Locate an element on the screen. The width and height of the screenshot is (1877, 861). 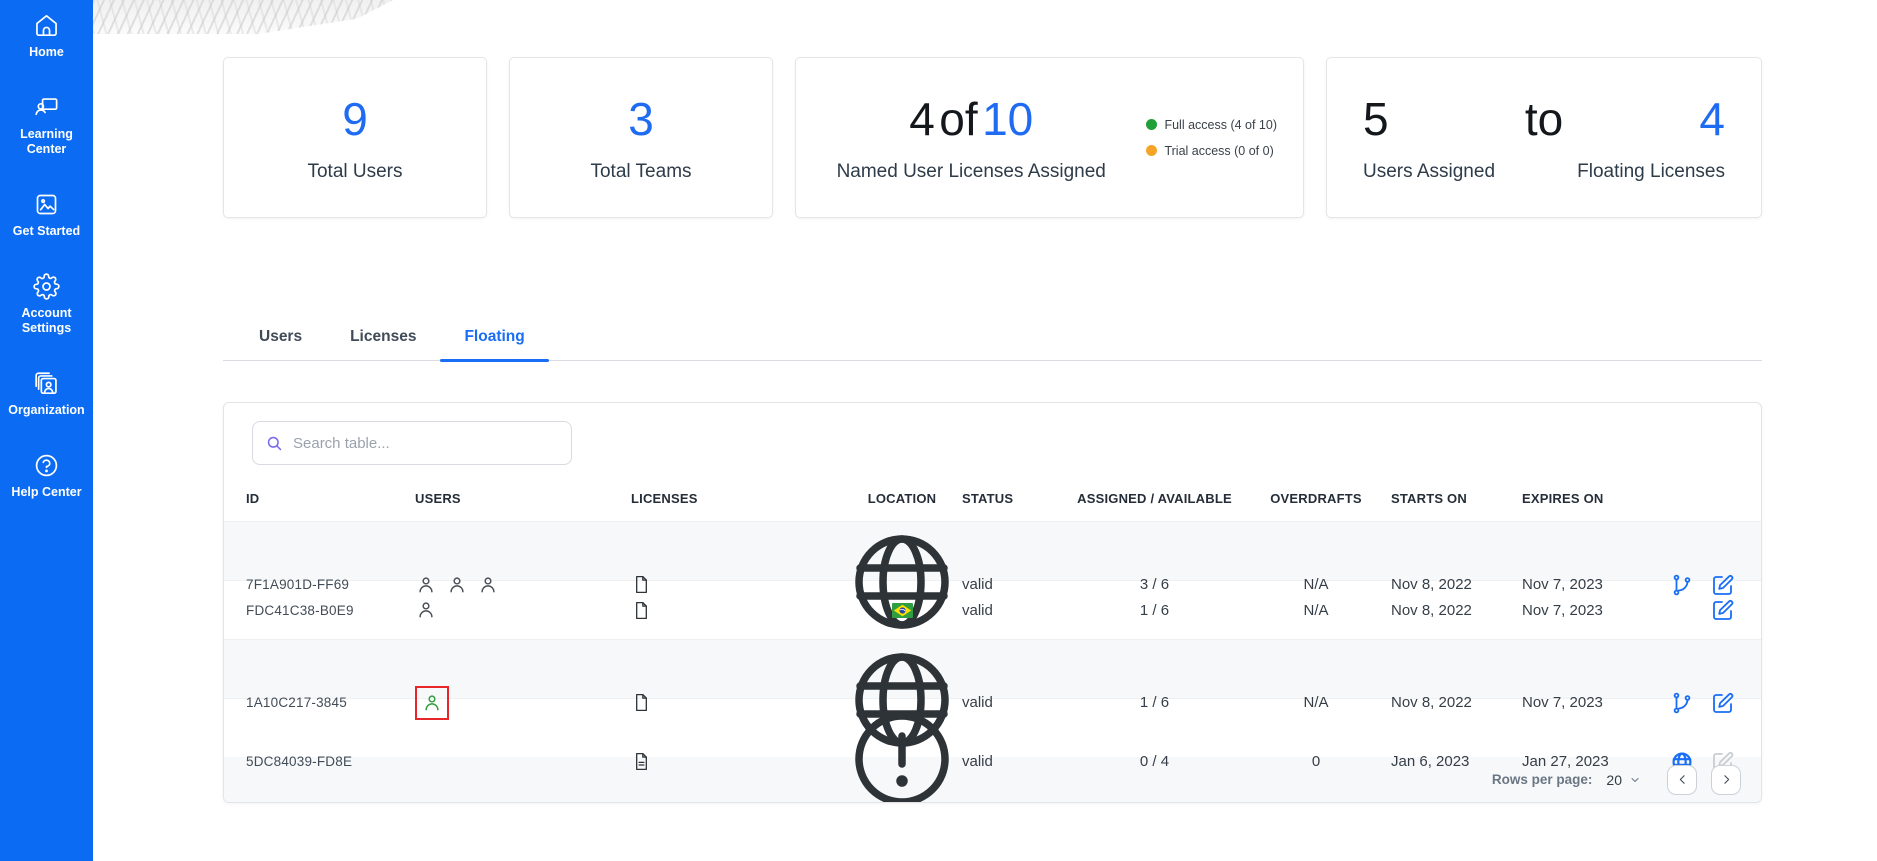
expires-on-cell: Jan 27, 2023 is located at coordinates (1565, 761).